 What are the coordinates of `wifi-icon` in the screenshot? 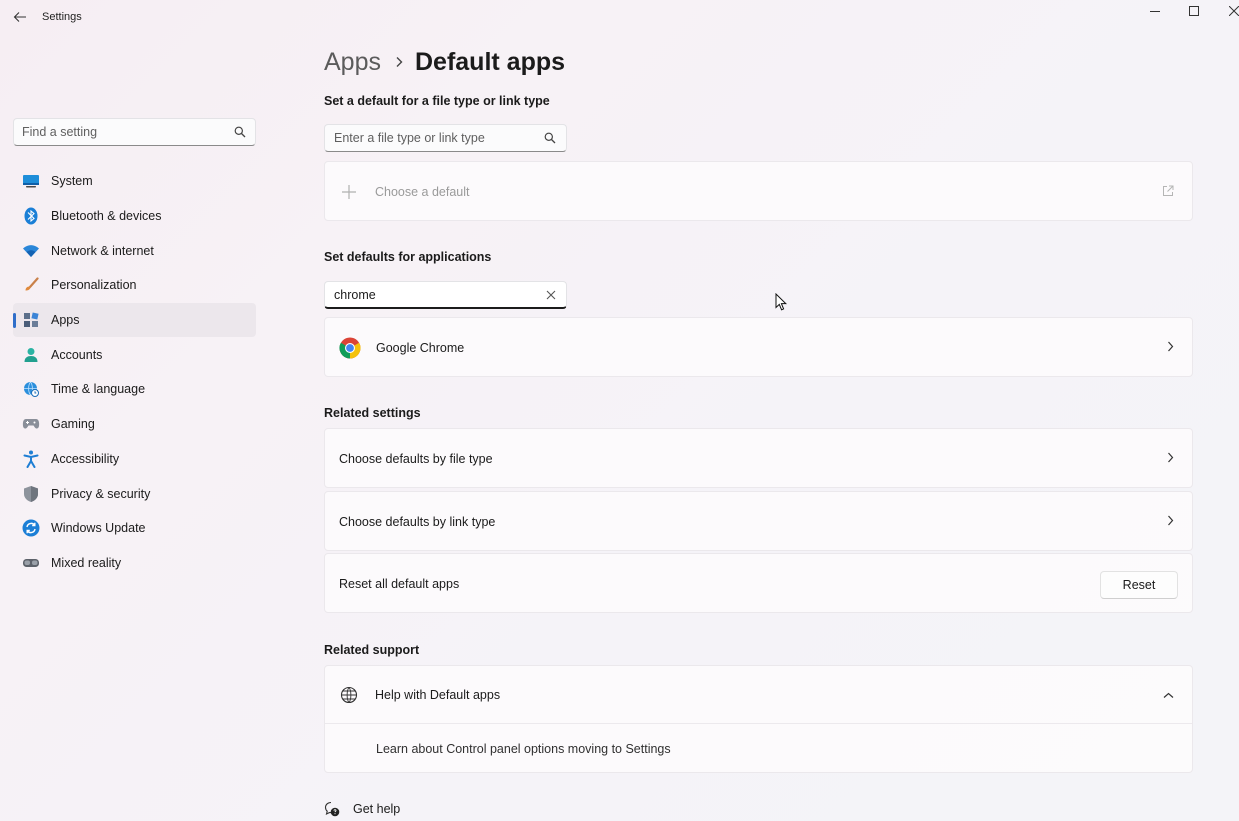 It's located at (31, 251).